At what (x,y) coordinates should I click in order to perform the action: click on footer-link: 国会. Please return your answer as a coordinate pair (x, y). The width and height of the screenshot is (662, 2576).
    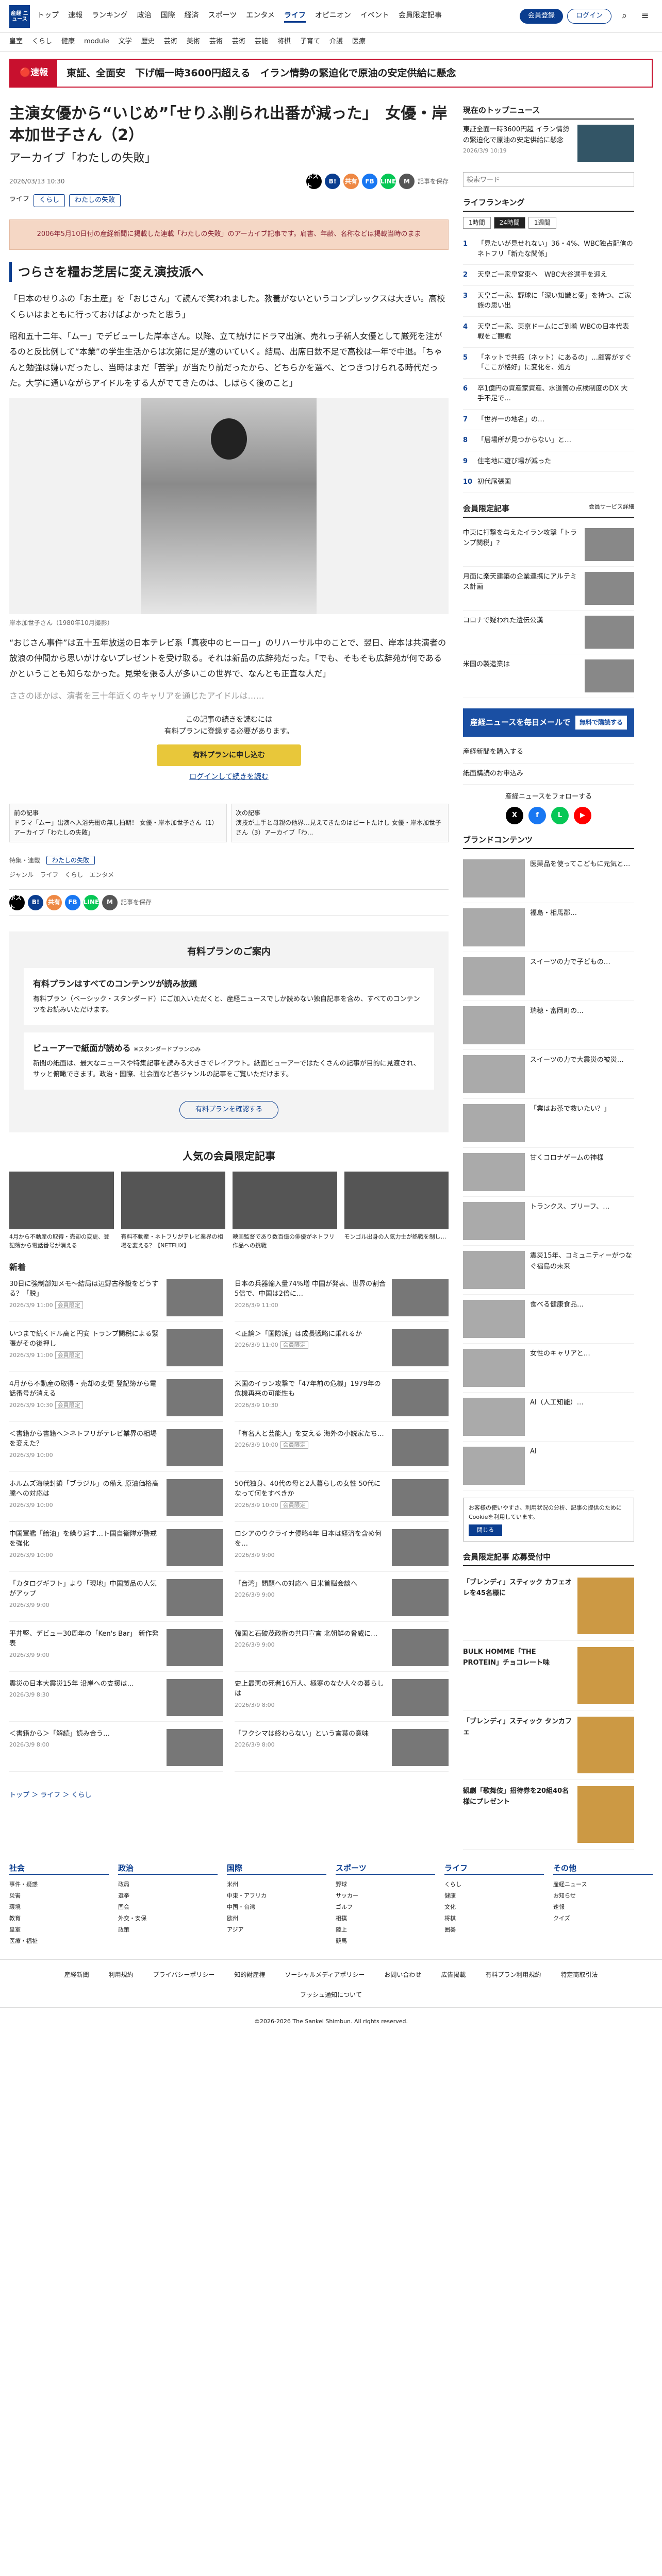
    Looking at the image, I should click on (168, 1907).